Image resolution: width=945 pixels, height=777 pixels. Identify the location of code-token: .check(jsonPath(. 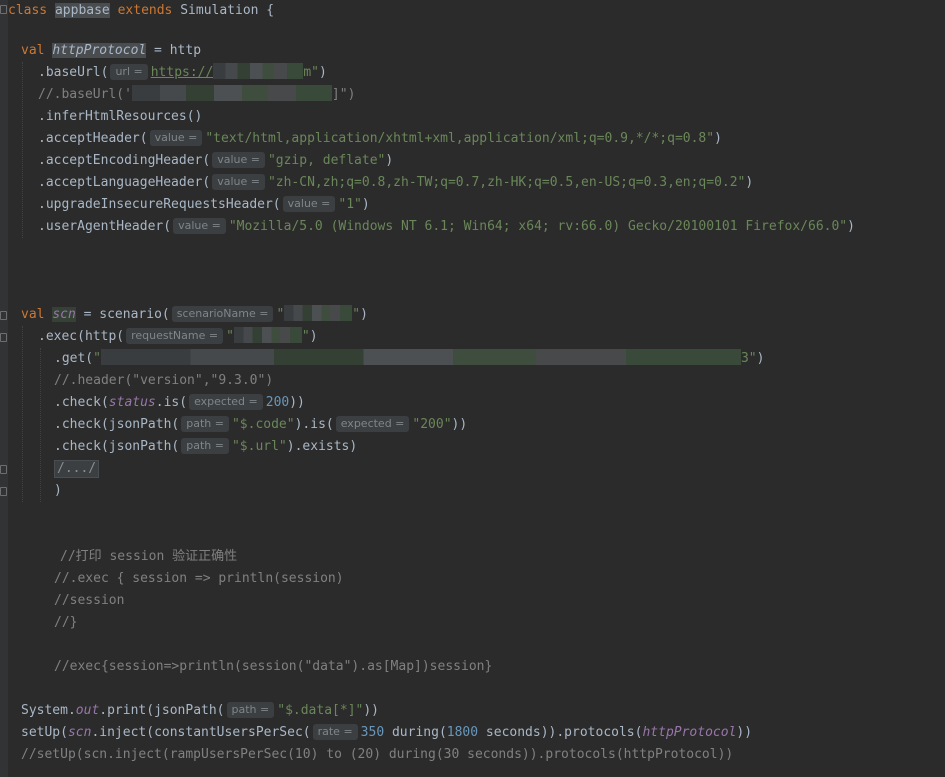
(117, 446).